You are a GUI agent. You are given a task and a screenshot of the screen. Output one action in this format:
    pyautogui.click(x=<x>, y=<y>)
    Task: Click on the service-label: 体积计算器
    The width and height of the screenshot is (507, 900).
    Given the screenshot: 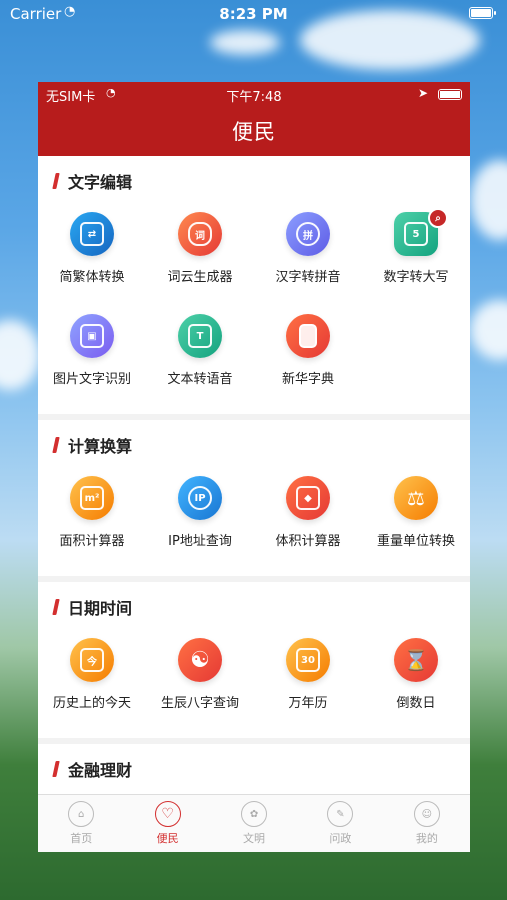 What is the action you would take?
    pyautogui.click(x=308, y=541)
    